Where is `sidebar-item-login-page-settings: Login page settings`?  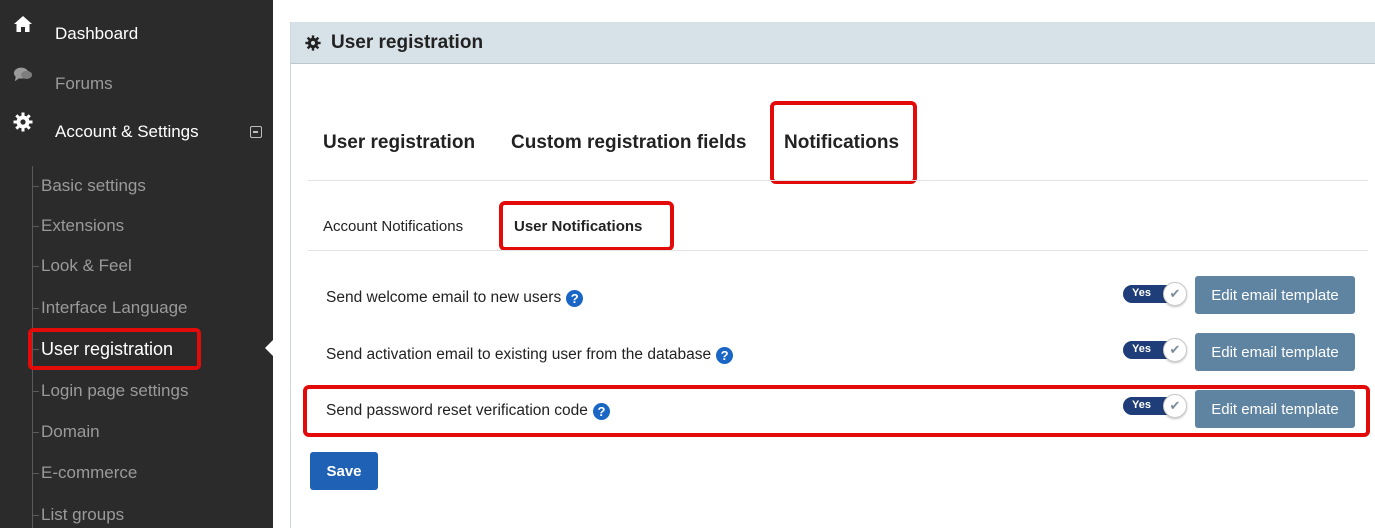 sidebar-item-login-page-settings: Login page settings is located at coordinates (136, 391).